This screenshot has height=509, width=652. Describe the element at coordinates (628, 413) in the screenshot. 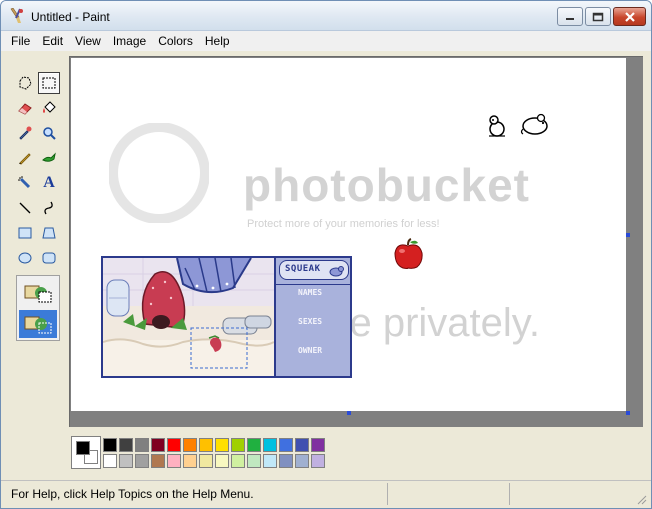

I see `resize-handle-corner` at that location.